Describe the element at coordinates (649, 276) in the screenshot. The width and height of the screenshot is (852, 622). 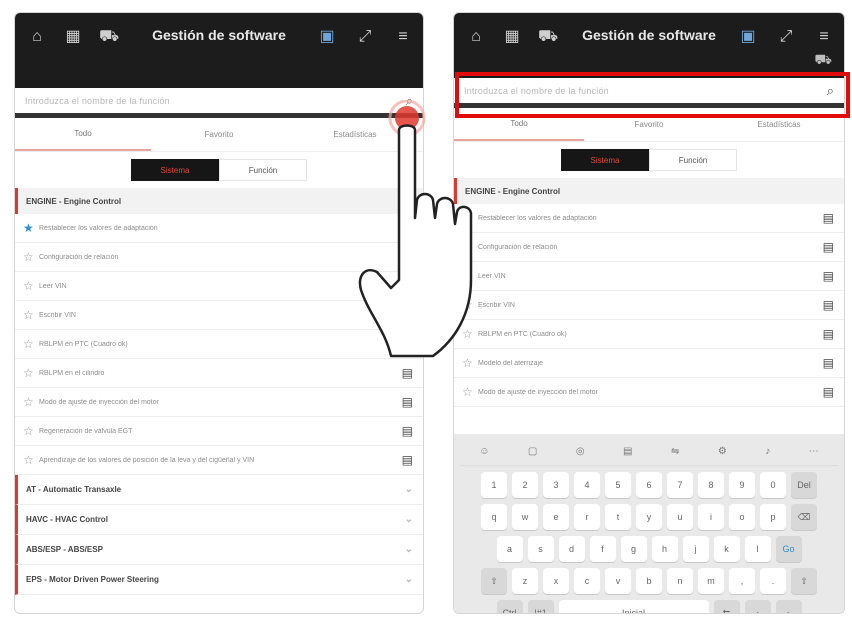
I see `list-item: ☆Leer VIN▤` at that location.